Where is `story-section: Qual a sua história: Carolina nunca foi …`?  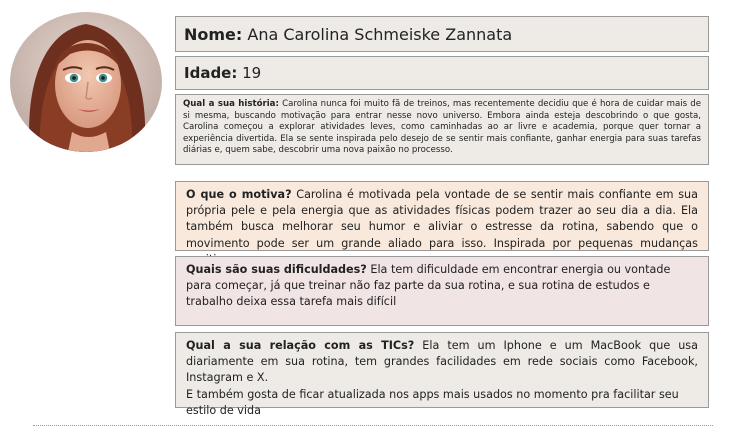
story-section: Qual a sua história: Carolina nunca foi … is located at coordinates (442, 129).